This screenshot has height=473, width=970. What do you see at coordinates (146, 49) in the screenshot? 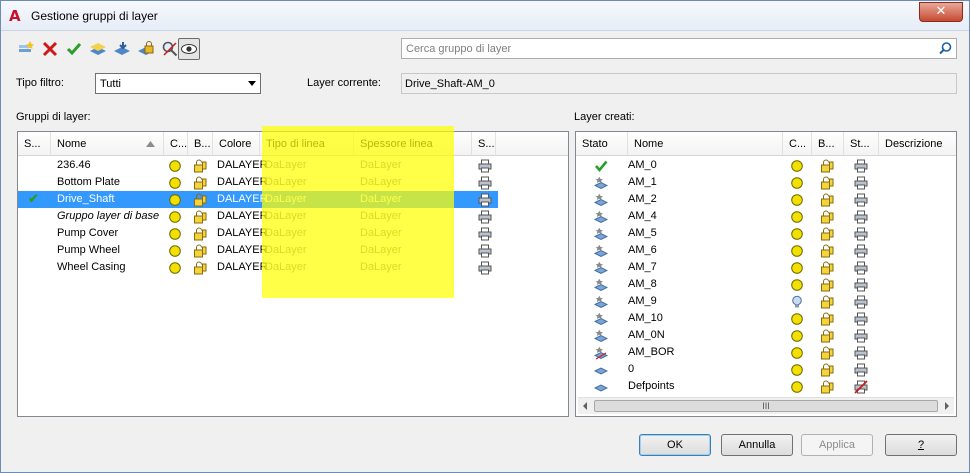
I see `lock-layers-button` at bounding box center [146, 49].